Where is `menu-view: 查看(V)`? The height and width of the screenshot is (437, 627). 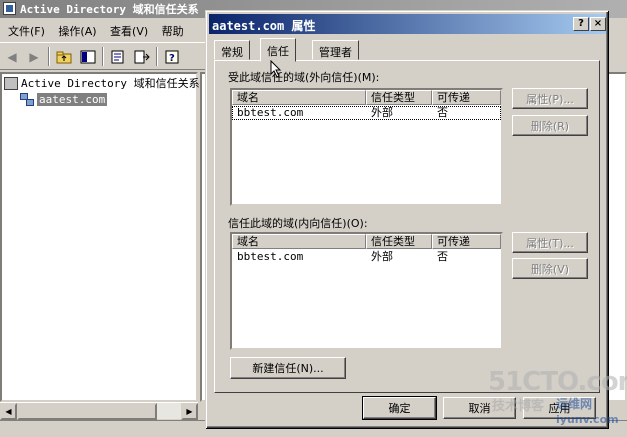
menu-view: 查看(V) is located at coordinates (129, 31).